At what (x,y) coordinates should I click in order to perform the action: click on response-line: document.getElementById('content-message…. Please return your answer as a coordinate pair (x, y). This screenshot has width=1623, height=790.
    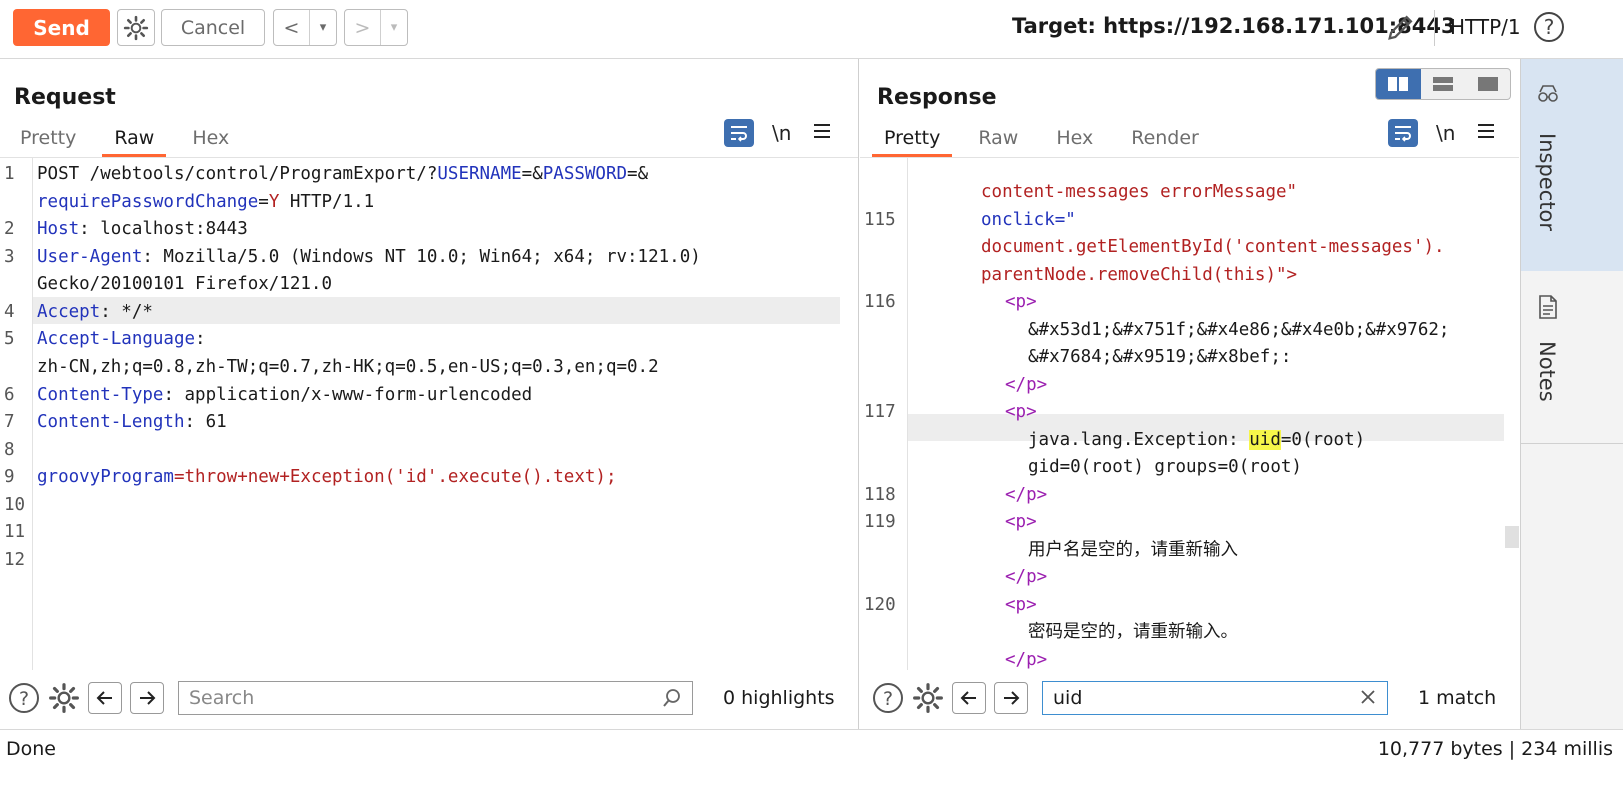
    Looking at the image, I should click on (1213, 247).